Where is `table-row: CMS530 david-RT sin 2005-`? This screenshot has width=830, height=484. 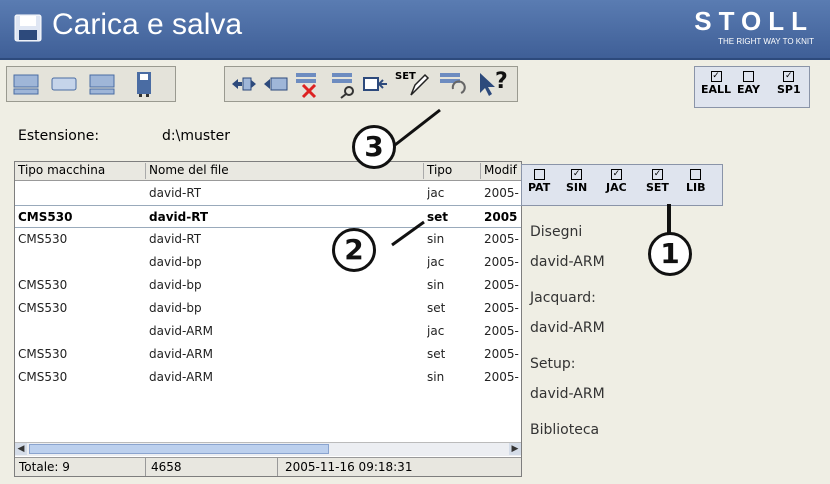 table-row: CMS530 david-RT sin 2005- is located at coordinates (268, 239).